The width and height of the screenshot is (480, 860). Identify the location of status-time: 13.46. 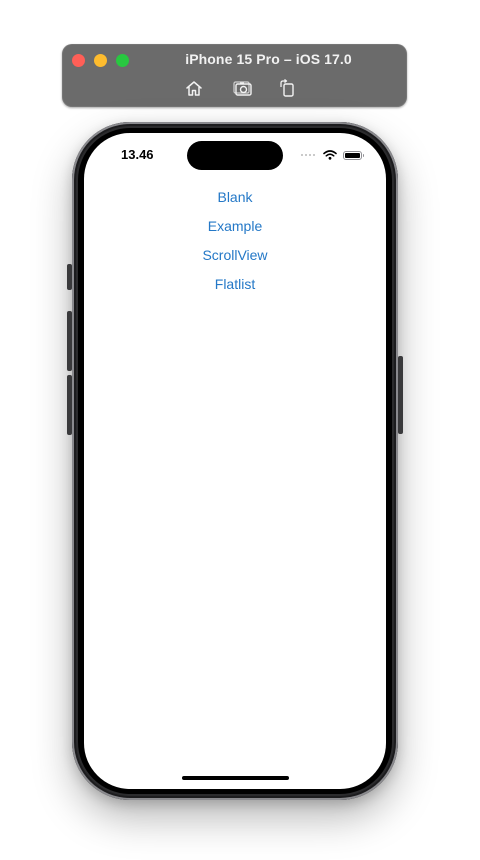
(137, 154).